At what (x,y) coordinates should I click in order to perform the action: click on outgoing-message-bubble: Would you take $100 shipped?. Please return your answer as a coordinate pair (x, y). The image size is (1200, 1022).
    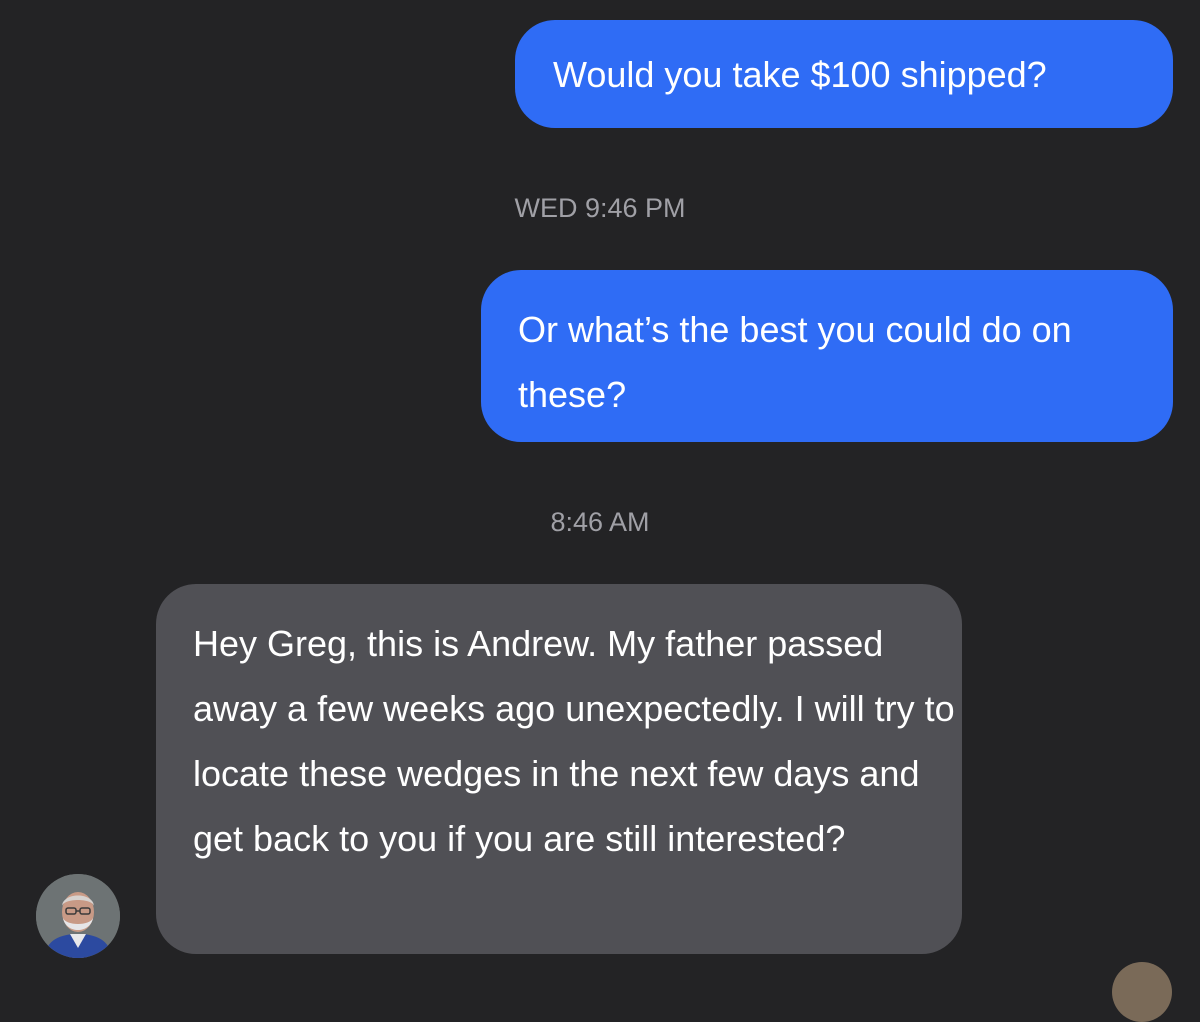
    Looking at the image, I should click on (844, 74).